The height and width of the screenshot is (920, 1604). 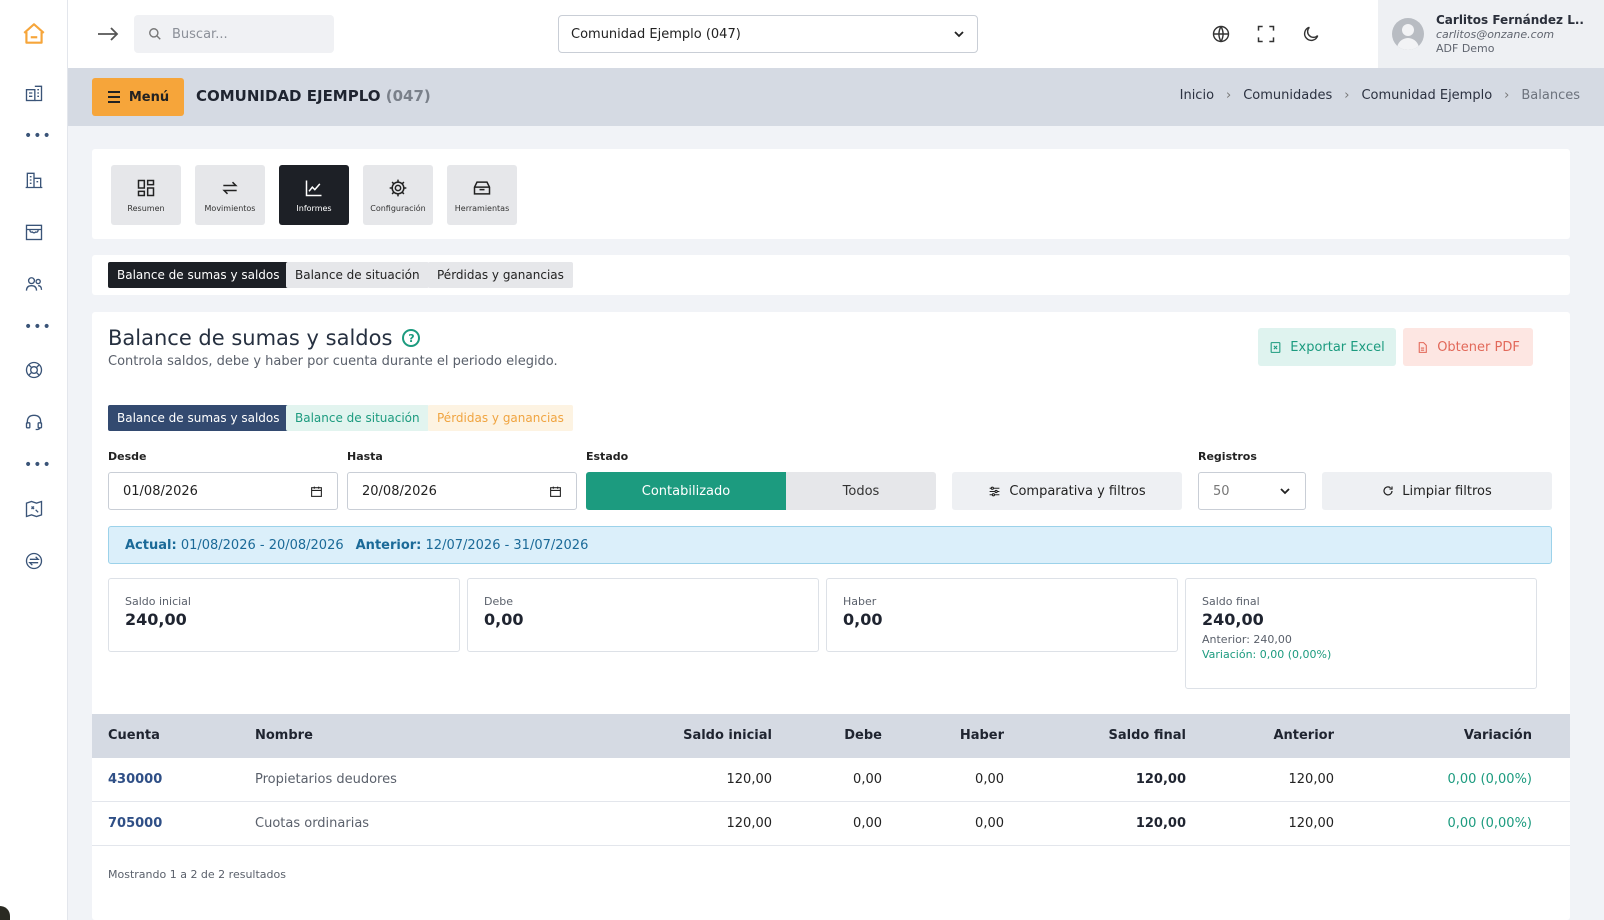 What do you see at coordinates (146, 195) in the screenshot?
I see `tile-resumen: Resumen` at bounding box center [146, 195].